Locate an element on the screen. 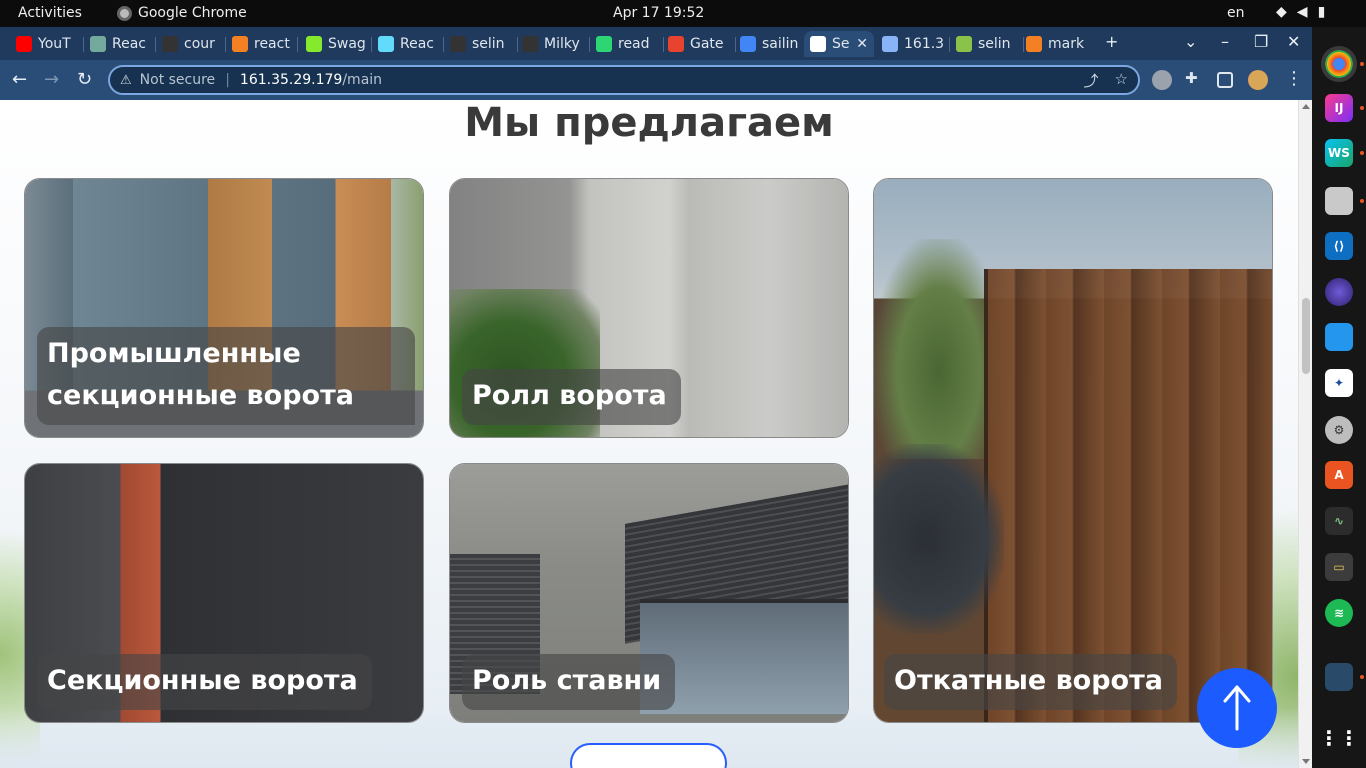  tab-4: Swag is located at coordinates (335, 44).